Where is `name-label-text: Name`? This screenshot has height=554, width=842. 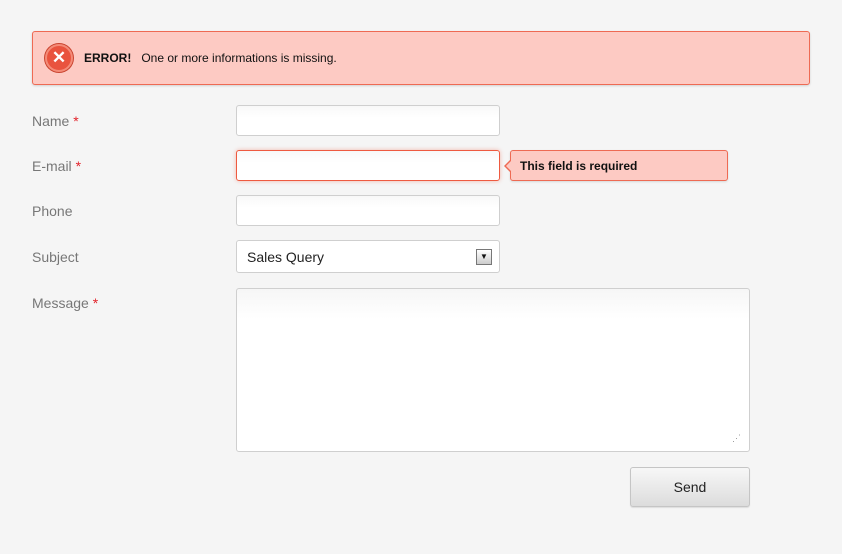 name-label-text: Name is located at coordinates (51, 121).